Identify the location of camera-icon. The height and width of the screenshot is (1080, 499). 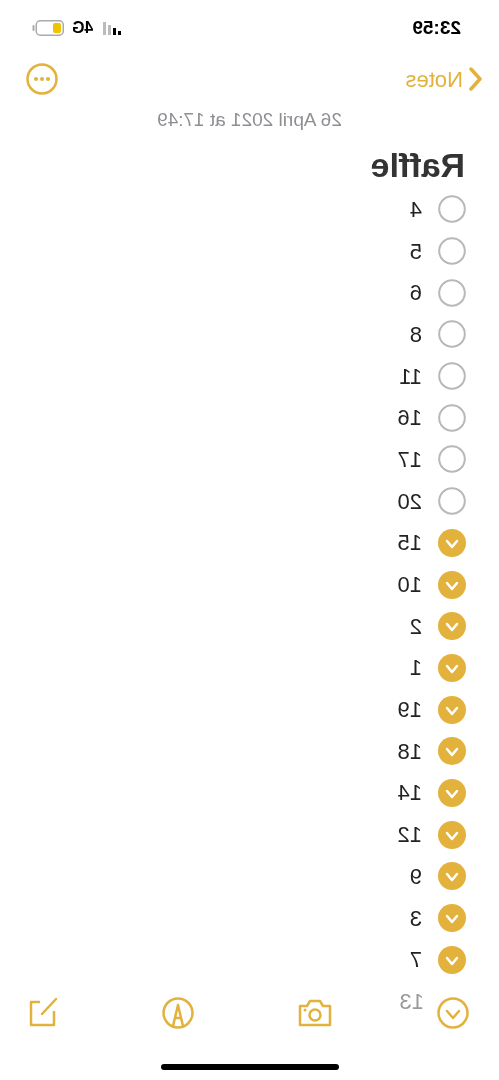
(315, 1013).